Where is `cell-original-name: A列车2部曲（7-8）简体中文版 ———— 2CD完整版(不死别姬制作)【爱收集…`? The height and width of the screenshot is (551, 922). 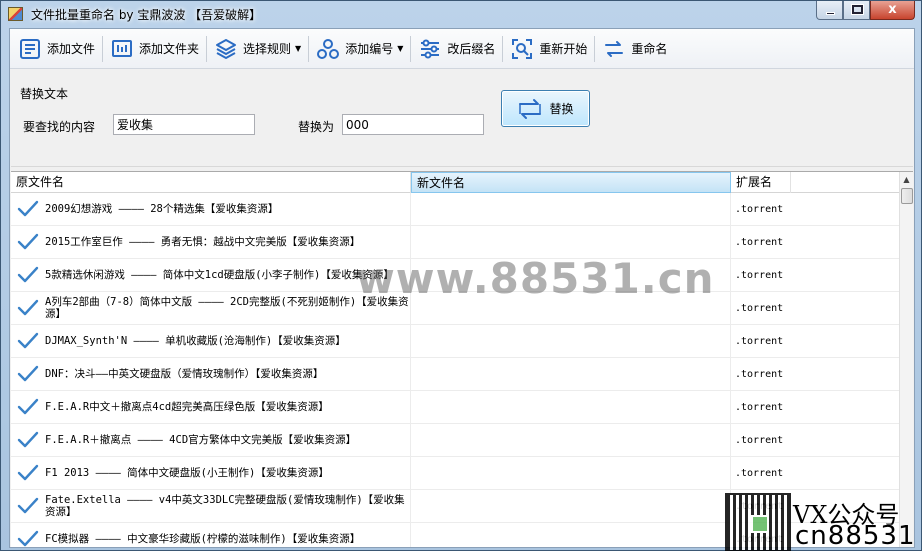 cell-original-name: A列车2部曲（7-8）简体中文版 ———— 2CD完整版(不死别姬制作)【爱收集… is located at coordinates (211, 308).